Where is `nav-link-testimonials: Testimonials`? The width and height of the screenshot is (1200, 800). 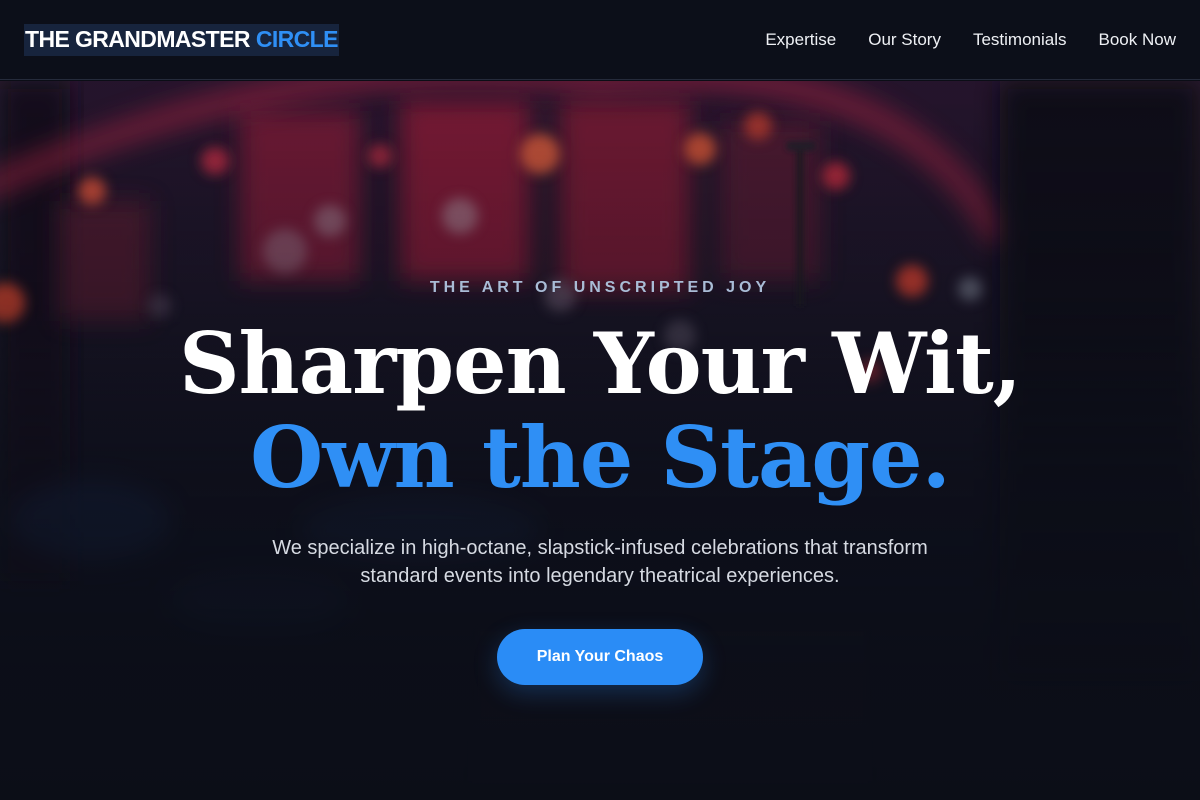
nav-link-testimonials: Testimonials is located at coordinates (1020, 40).